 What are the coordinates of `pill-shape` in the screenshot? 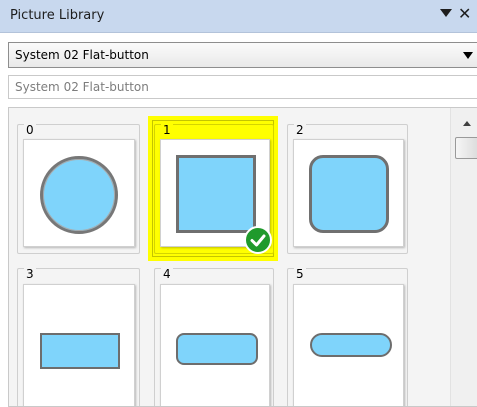 It's located at (351, 345).